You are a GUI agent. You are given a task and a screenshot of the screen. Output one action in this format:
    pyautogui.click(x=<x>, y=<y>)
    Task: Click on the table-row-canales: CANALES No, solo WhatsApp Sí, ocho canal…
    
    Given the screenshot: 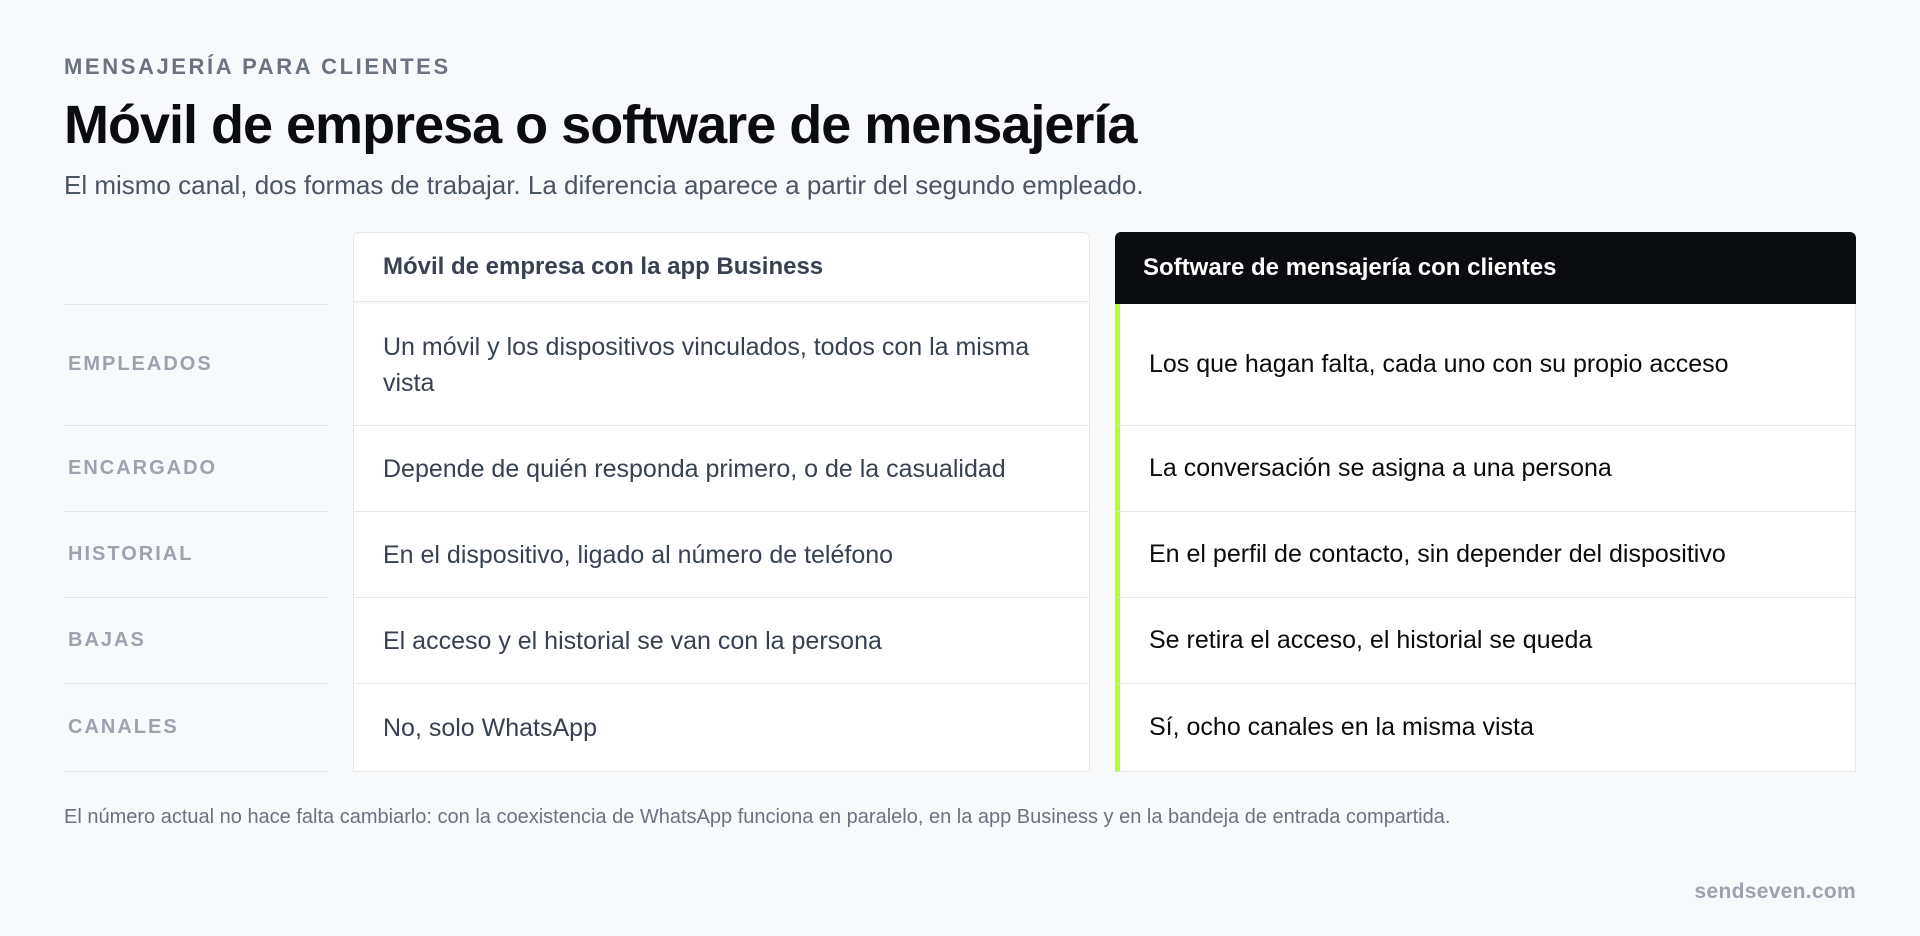 What is the action you would take?
    pyautogui.click(x=960, y=728)
    